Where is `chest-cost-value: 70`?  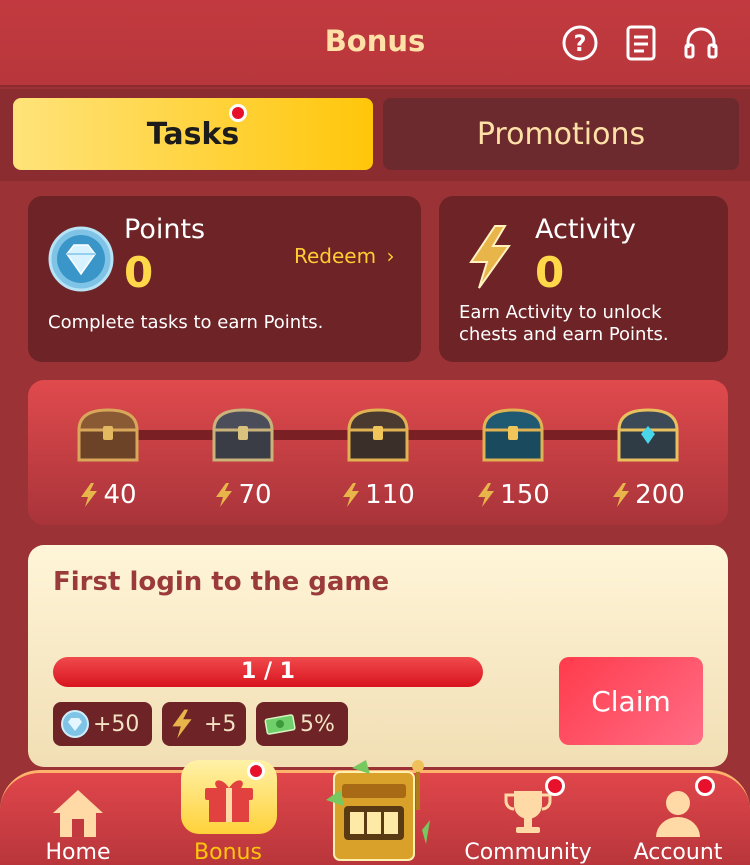 chest-cost-value: 70 is located at coordinates (255, 495).